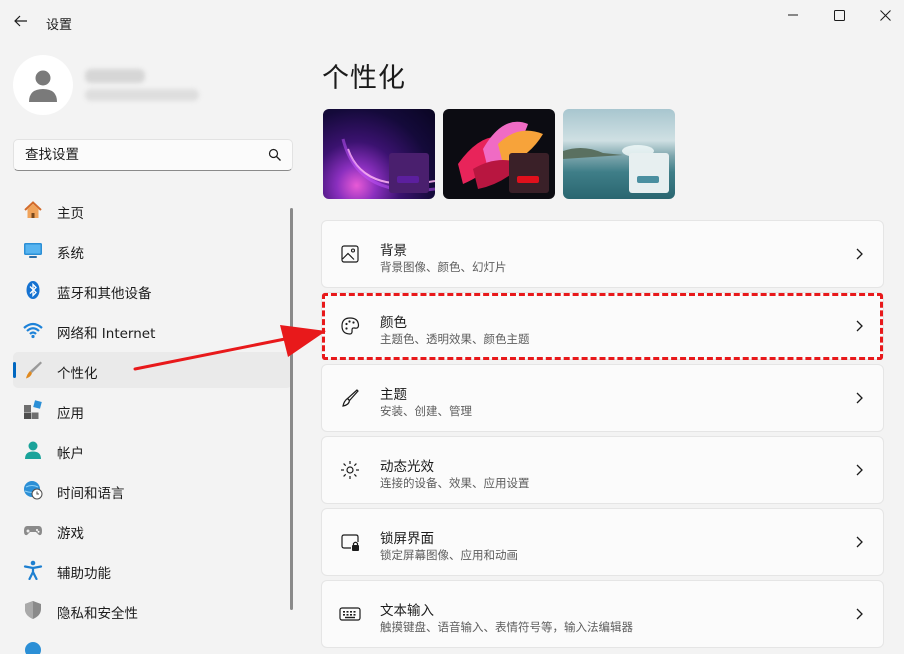  Describe the element at coordinates (407, 611) in the screenshot. I see `card-title: 文本输入` at that location.